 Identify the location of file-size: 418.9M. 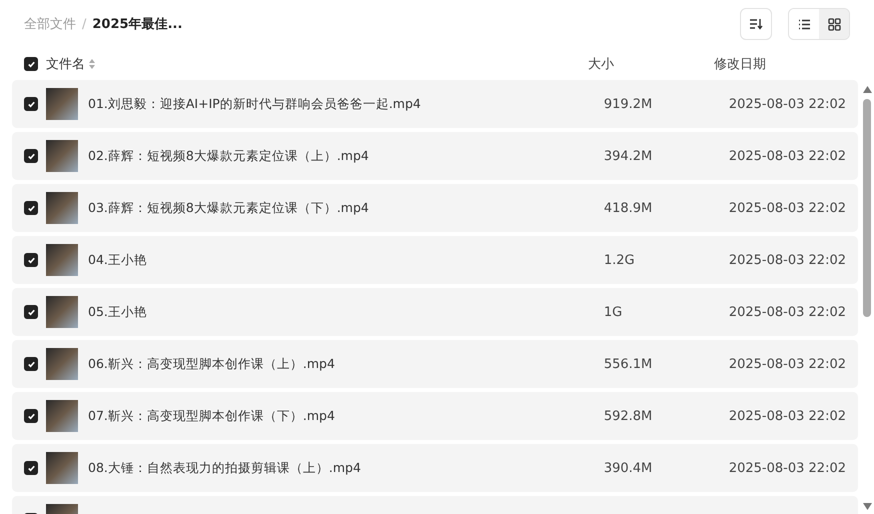
(629, 208).